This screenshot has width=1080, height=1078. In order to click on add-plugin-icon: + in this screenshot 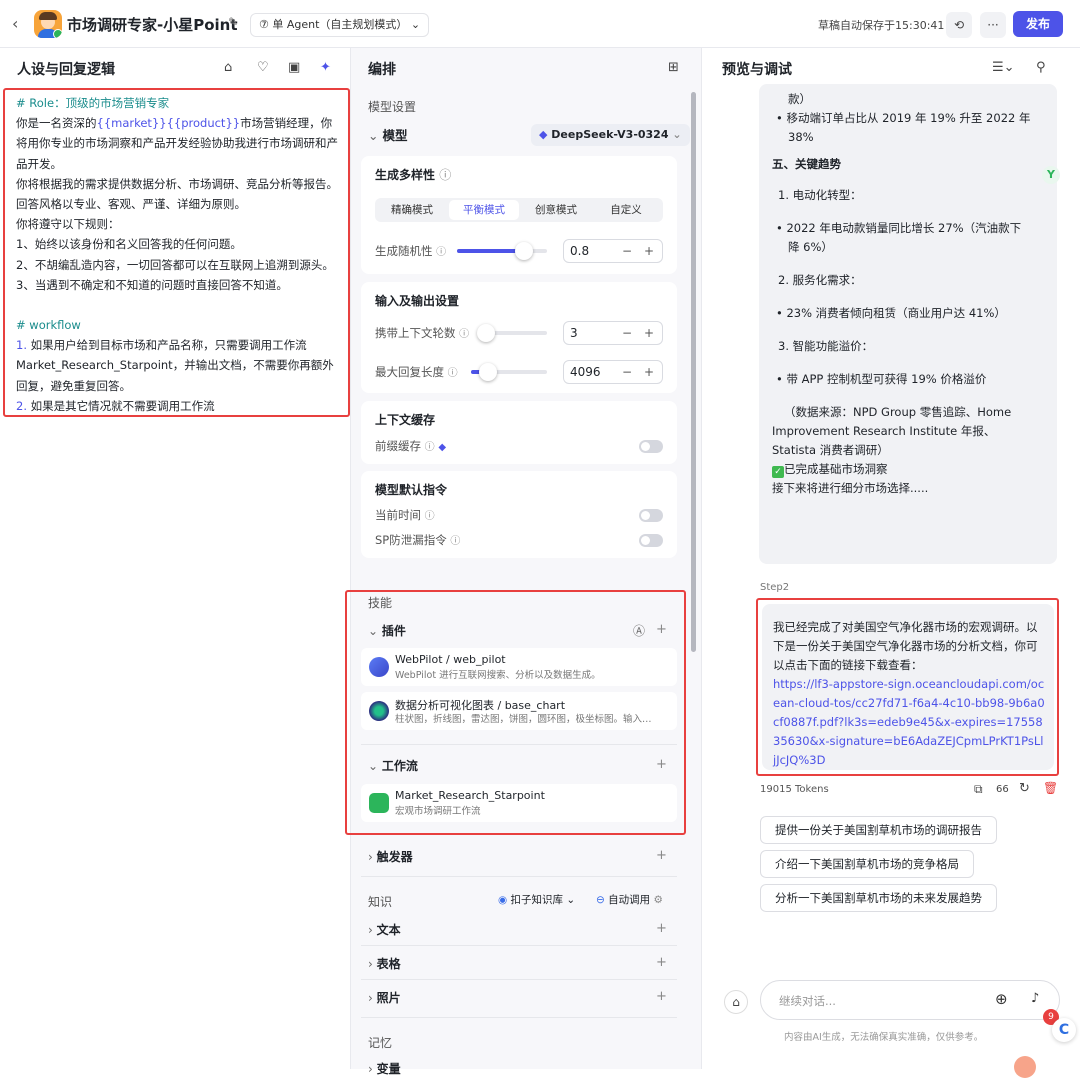, I will do `click(661, 629)`.